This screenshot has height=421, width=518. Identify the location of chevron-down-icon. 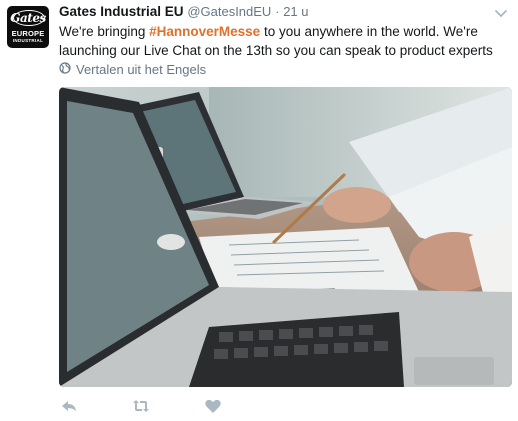
(501, 11).